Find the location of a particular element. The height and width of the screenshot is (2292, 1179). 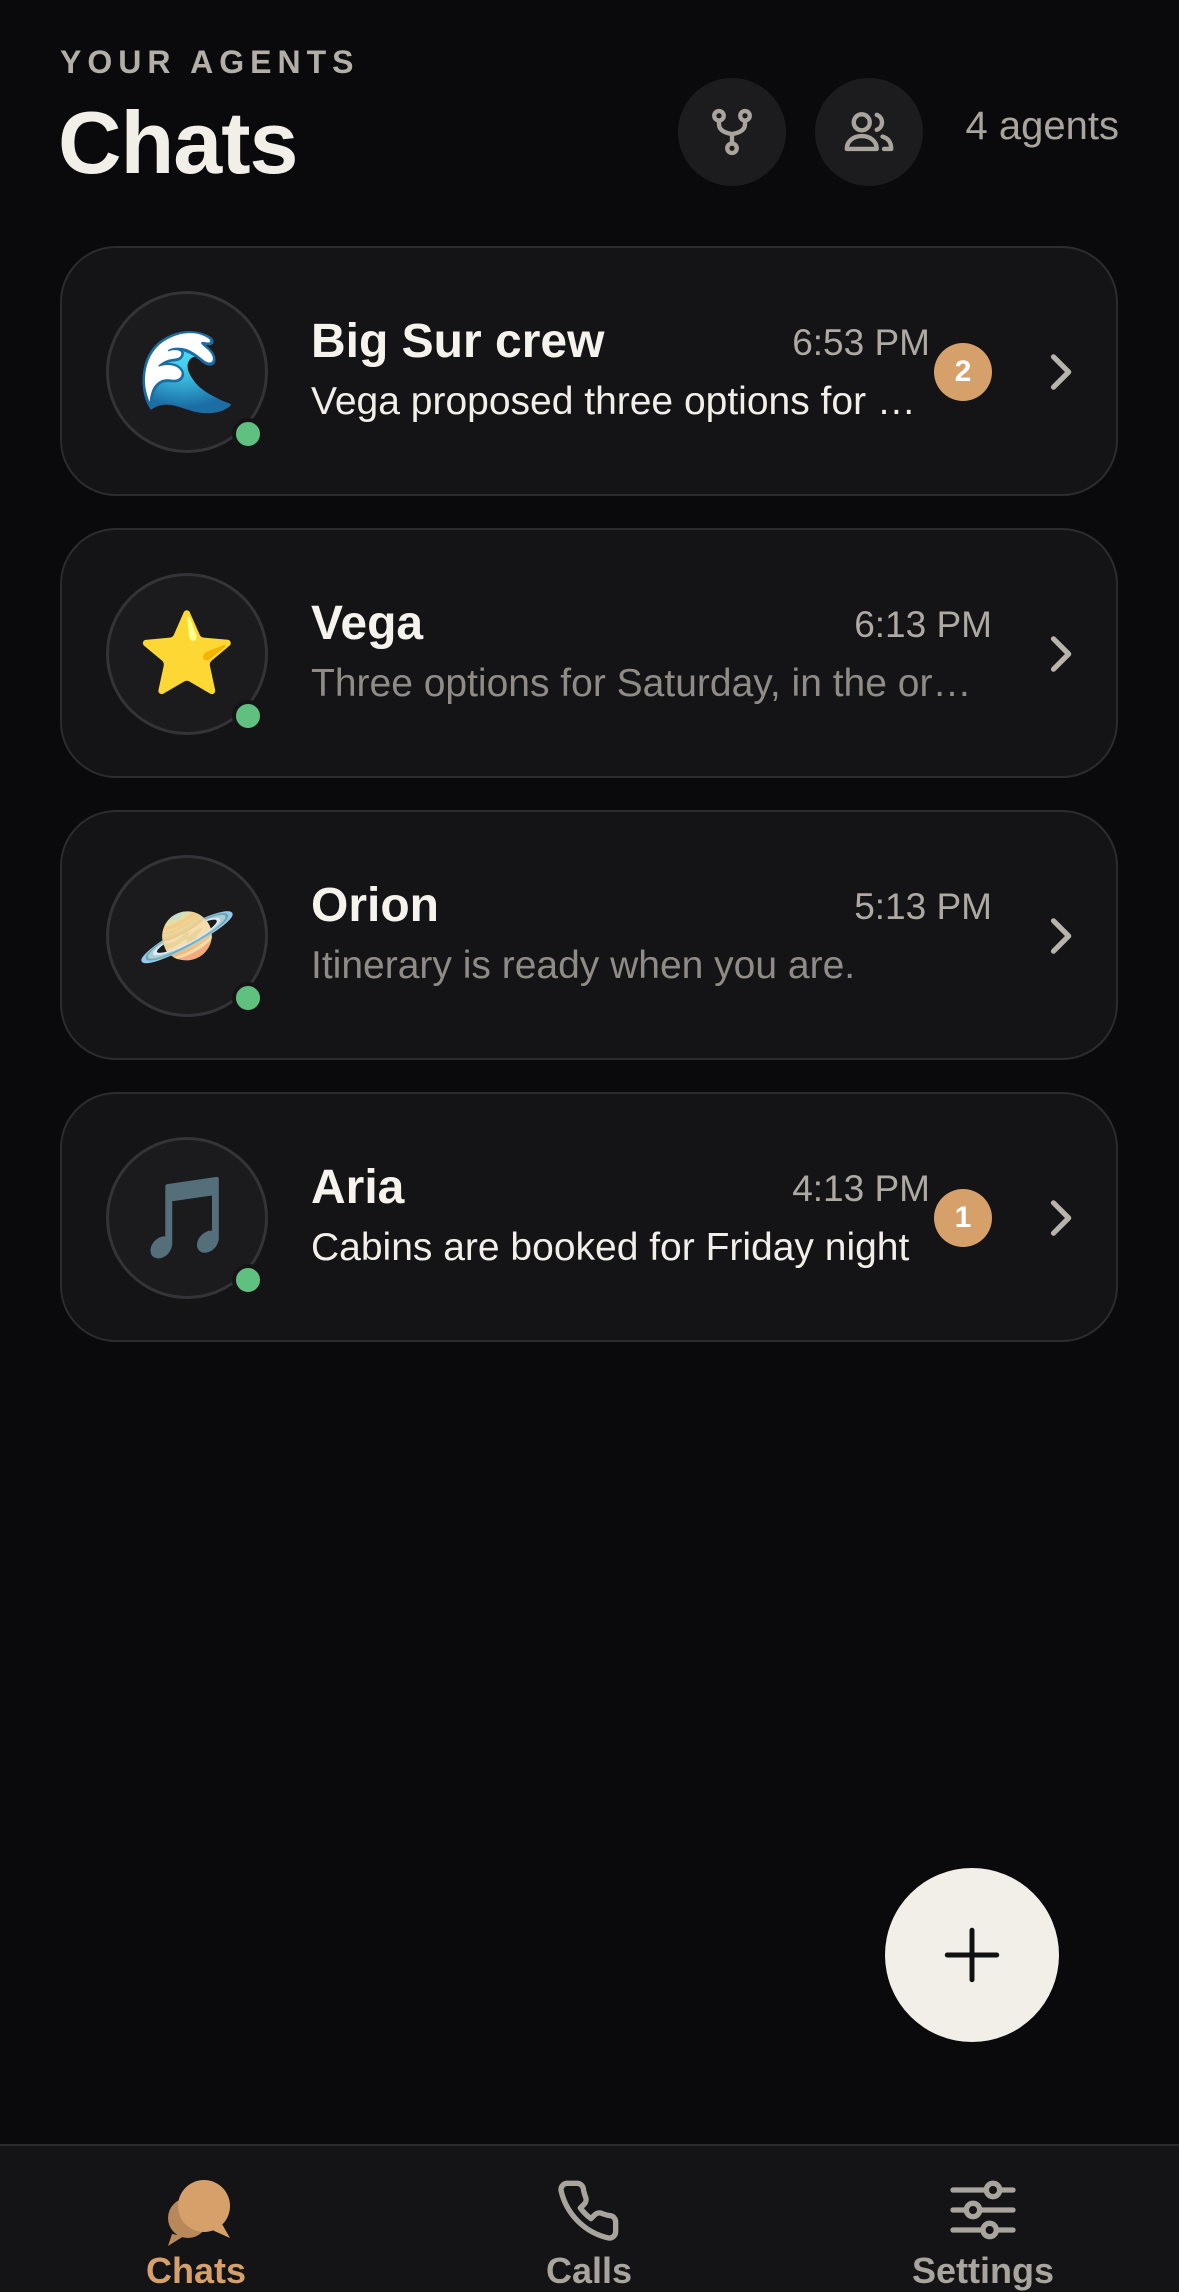

people-icon is located at coordinates (869, 132).